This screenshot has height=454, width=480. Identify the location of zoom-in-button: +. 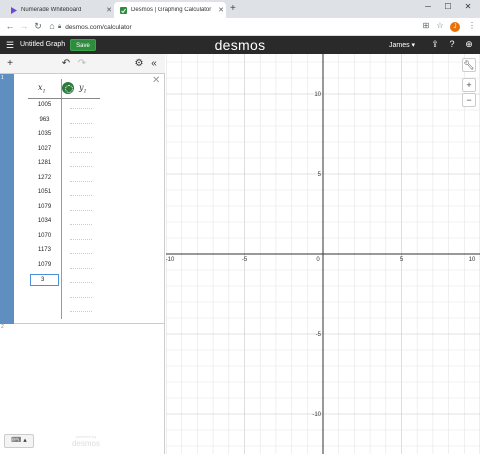
(469, 85).